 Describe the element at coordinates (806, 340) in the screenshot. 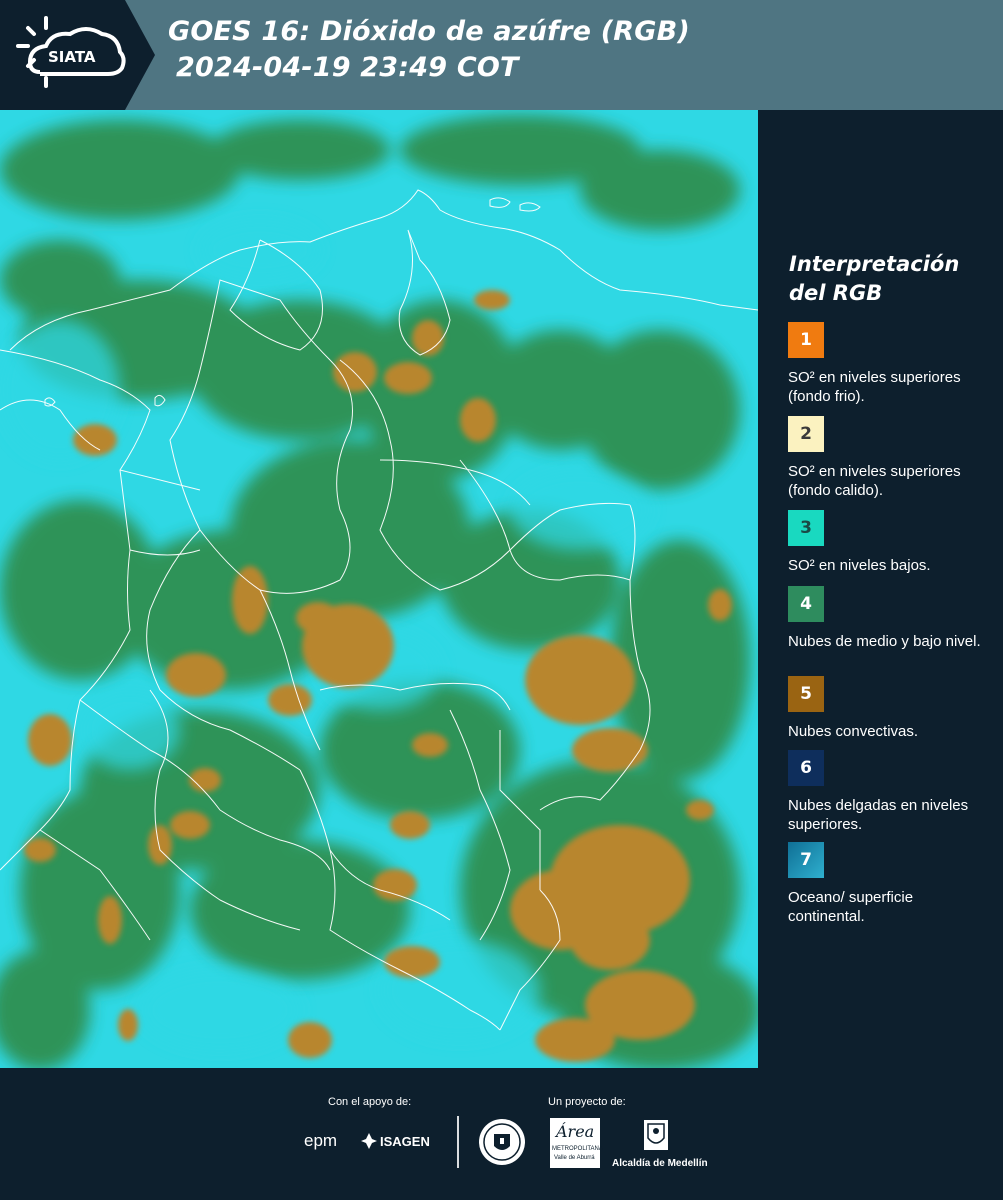

I see `legend-swatch-1: 1` at that location.